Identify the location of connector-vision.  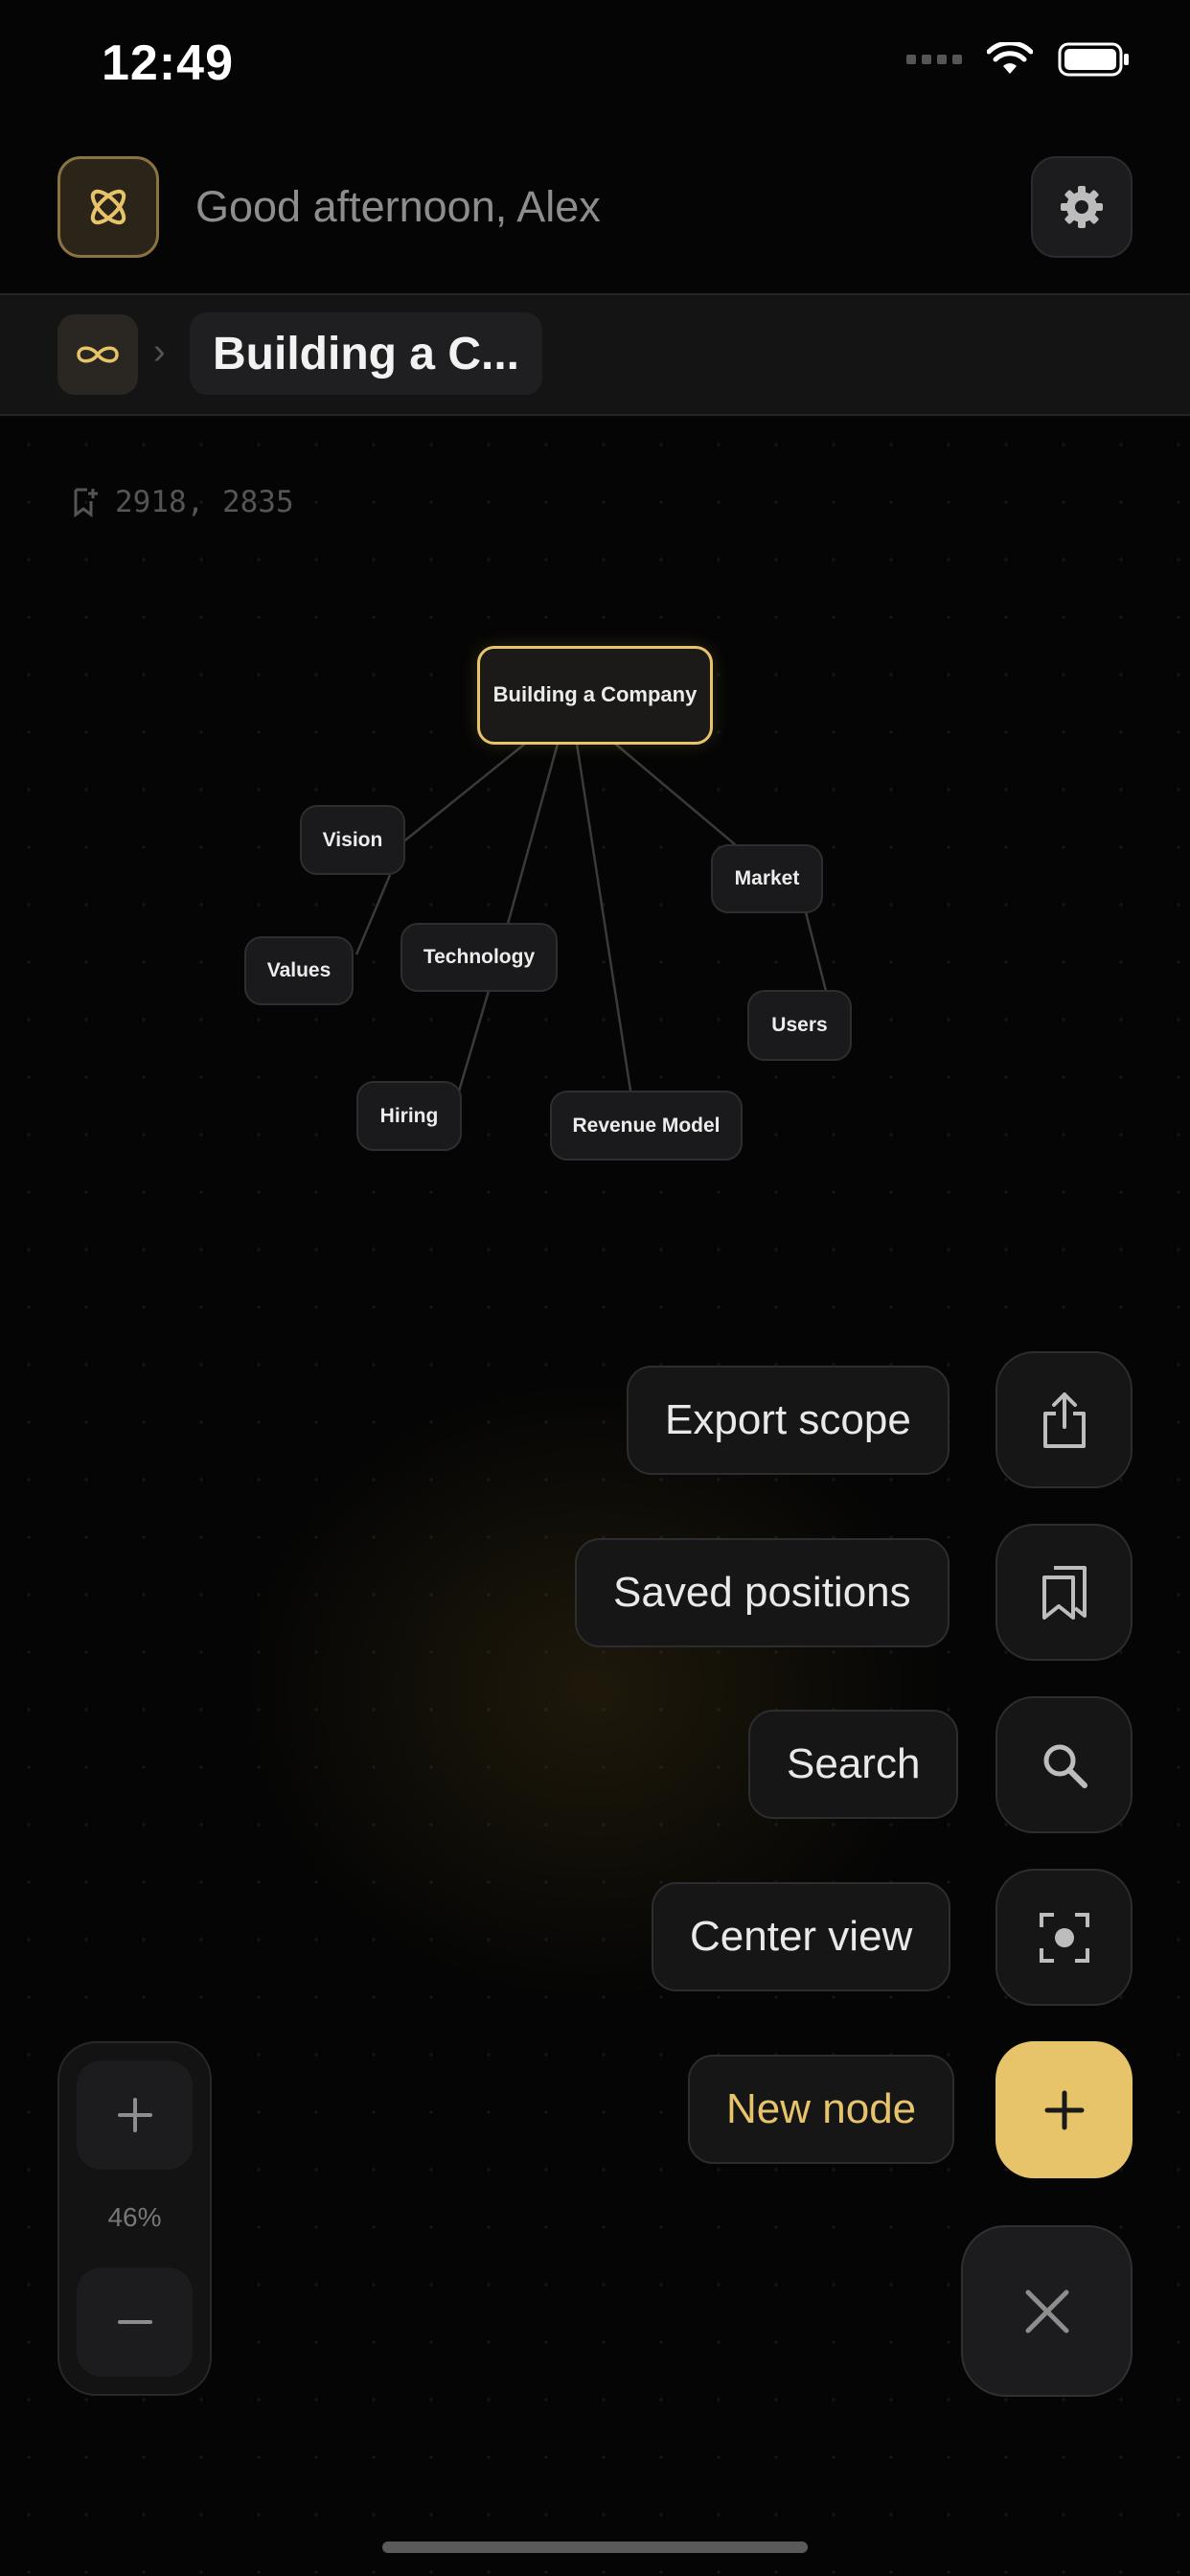
(463, 793).